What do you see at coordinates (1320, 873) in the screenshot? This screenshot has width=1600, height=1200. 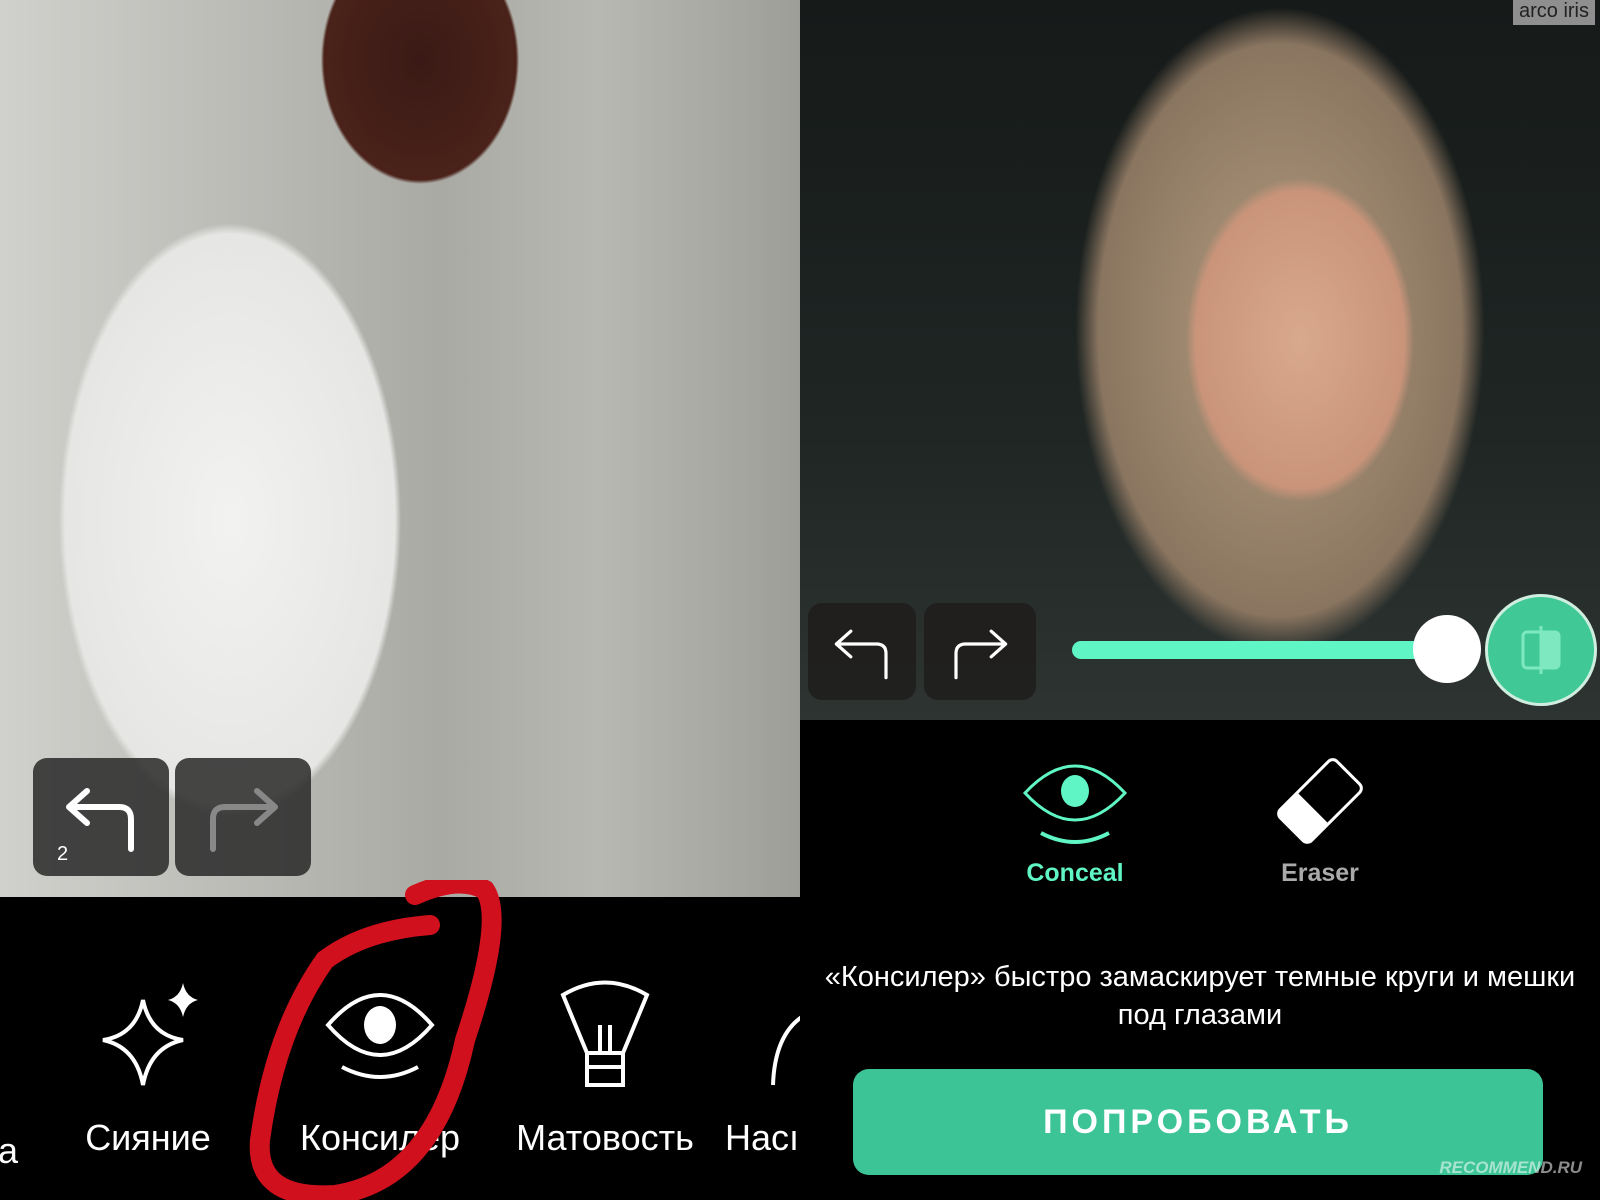 I see `mode-label: Eraser` at bounding box center [1320, 873].